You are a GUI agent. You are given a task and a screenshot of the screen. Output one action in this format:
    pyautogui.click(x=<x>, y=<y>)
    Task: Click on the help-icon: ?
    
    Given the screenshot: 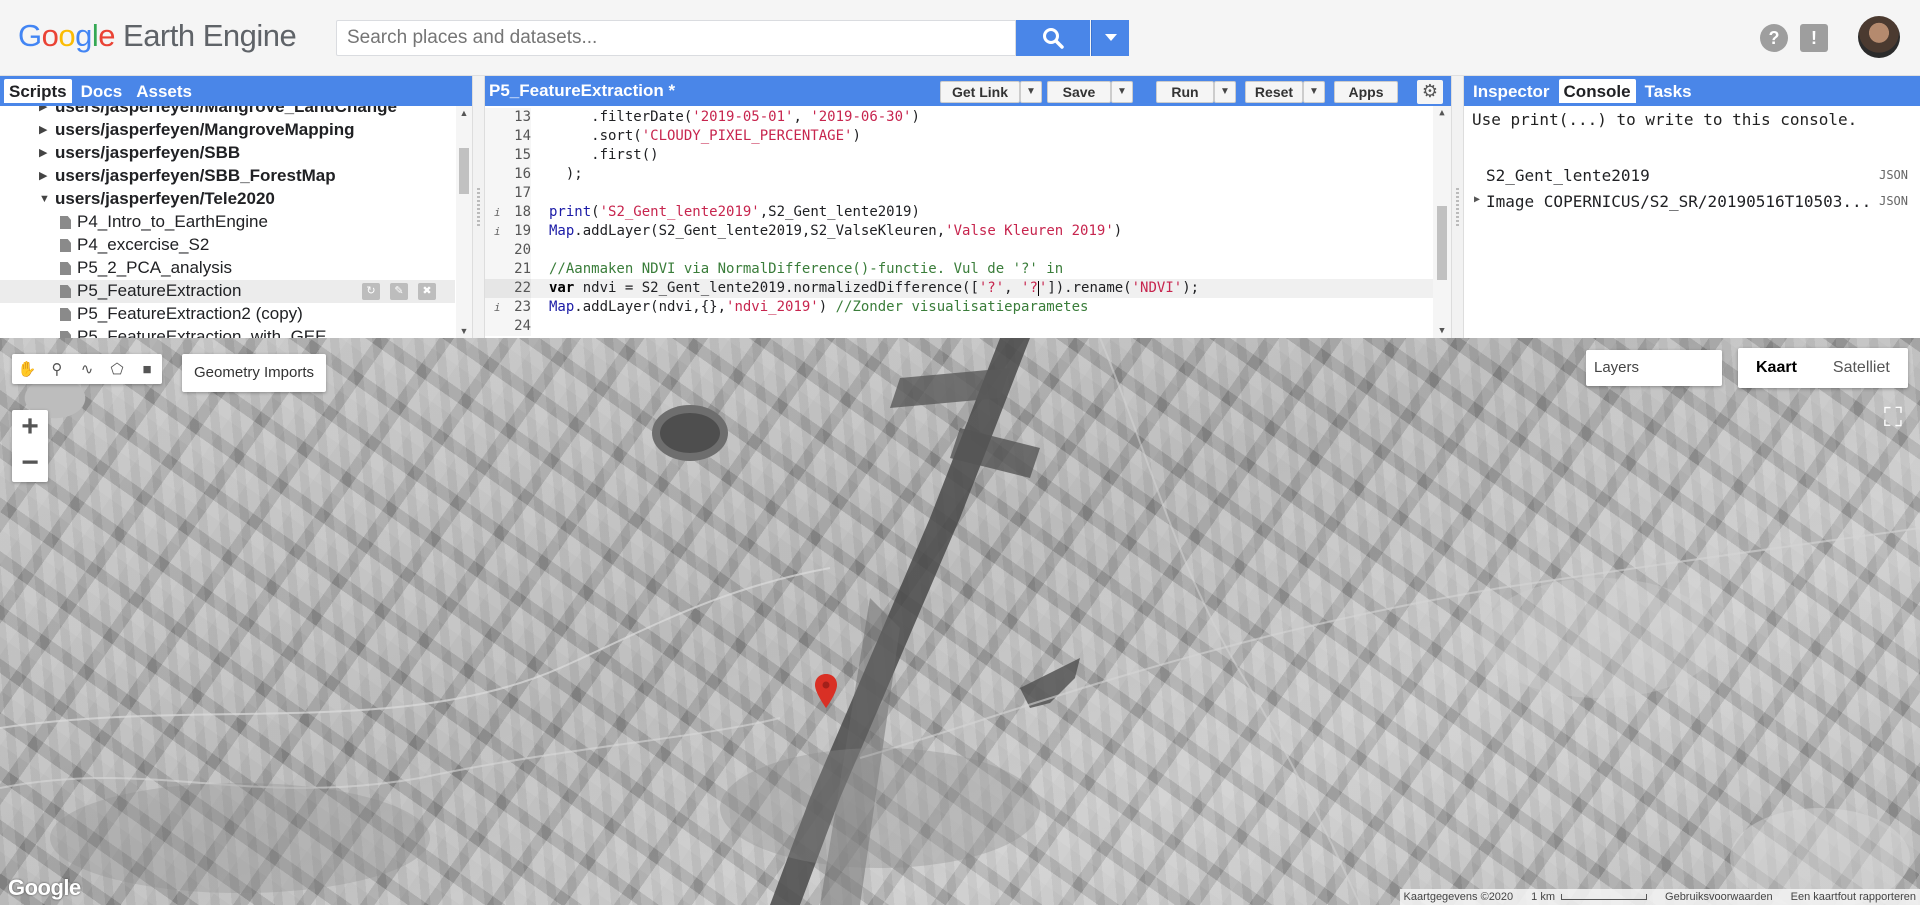 What is the action you would take?
    pyautogui.click(x=1774, y=38)
    